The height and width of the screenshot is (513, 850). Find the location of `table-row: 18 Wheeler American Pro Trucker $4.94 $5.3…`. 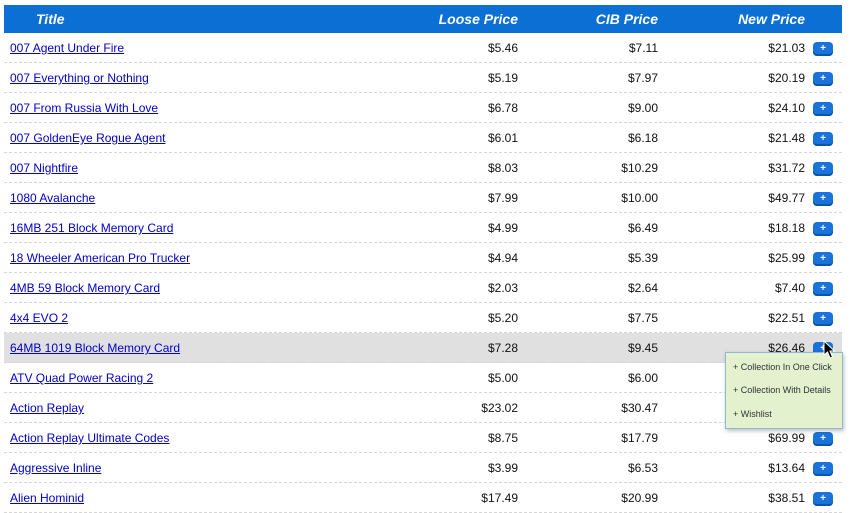

table-row: 18 Wheeler American Pro Trucker $4.94 $5.3… is located at coordinates (423, 258).